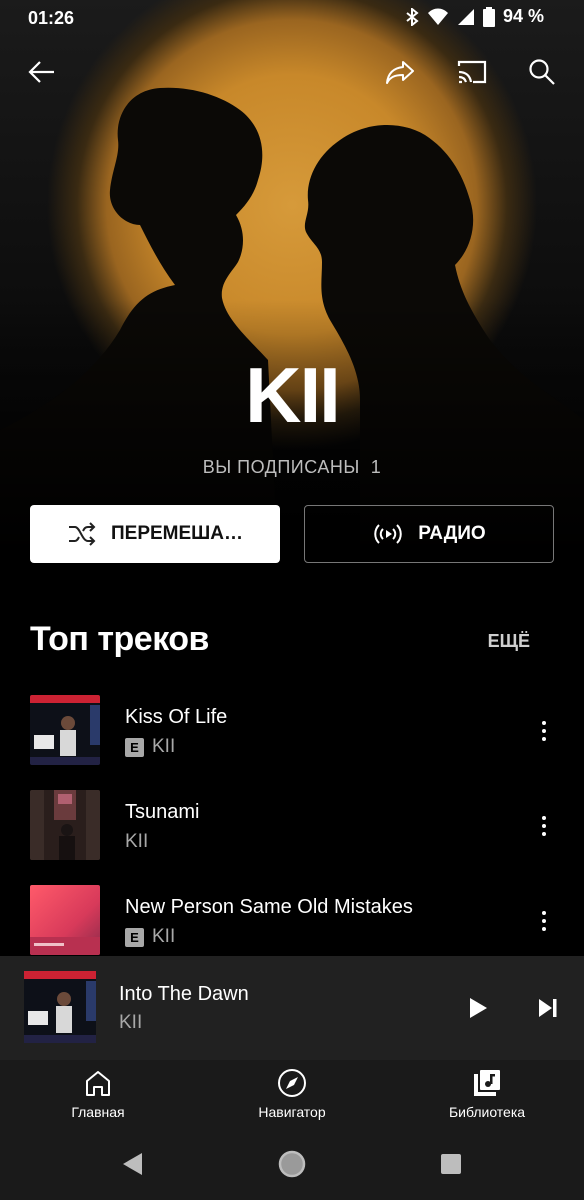 The width and height of the screenshot is (584, 1200). I want to click on track-title: Kiss Of Life, so click(176, 717).